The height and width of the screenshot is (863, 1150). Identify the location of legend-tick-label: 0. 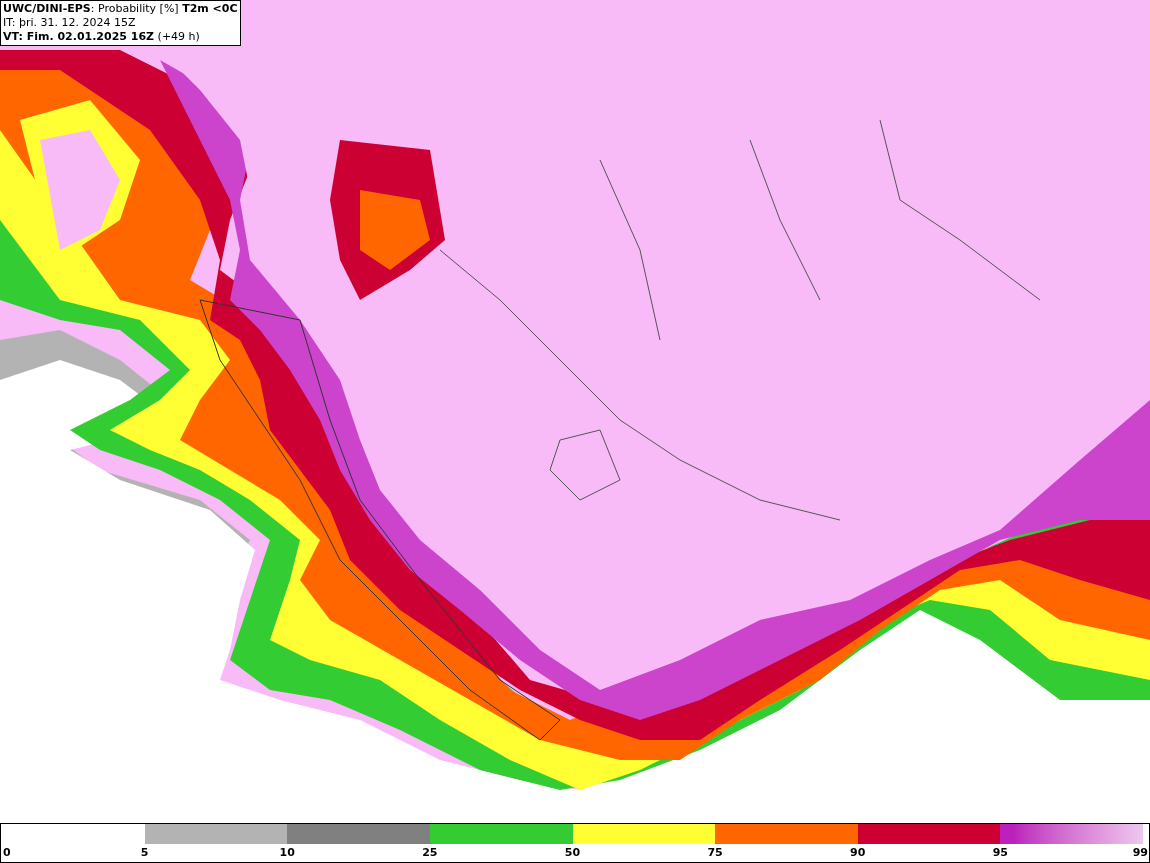
(7, 853).